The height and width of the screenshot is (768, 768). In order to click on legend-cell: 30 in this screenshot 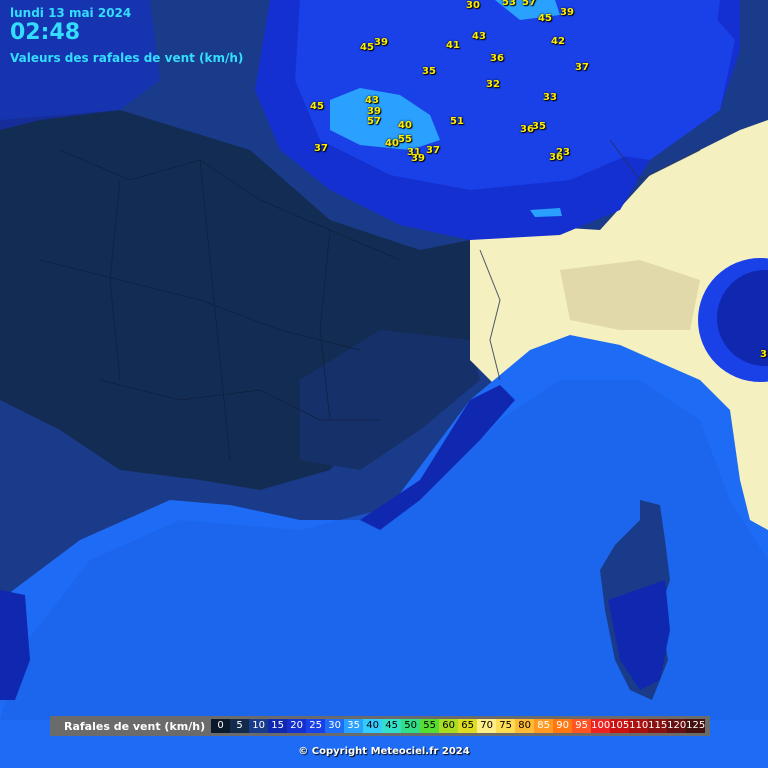, I will do `click(335, 726)`.